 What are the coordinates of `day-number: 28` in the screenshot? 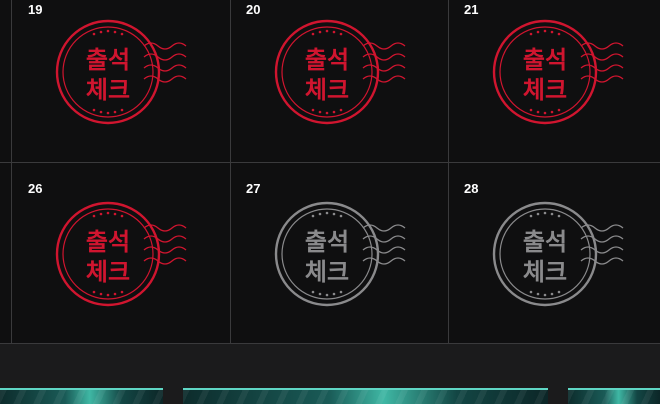 It's located at (471, 188).